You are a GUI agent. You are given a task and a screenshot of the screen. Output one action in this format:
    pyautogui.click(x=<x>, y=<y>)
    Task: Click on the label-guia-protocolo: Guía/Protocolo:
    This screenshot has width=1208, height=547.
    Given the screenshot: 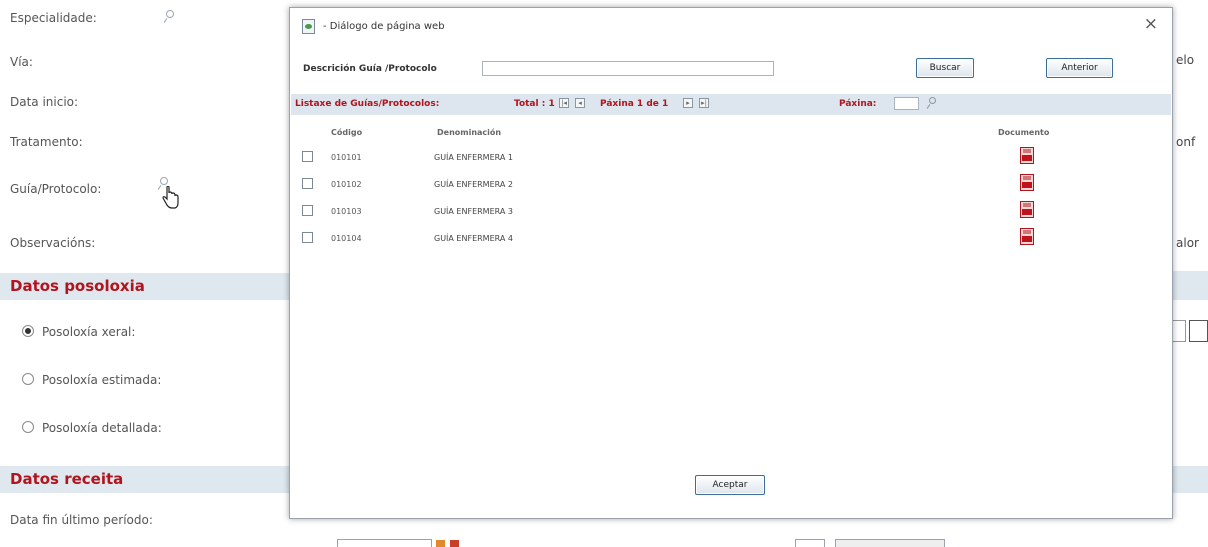 What is the action you would take?
    pyautogui.click(x=56, y=189)
    